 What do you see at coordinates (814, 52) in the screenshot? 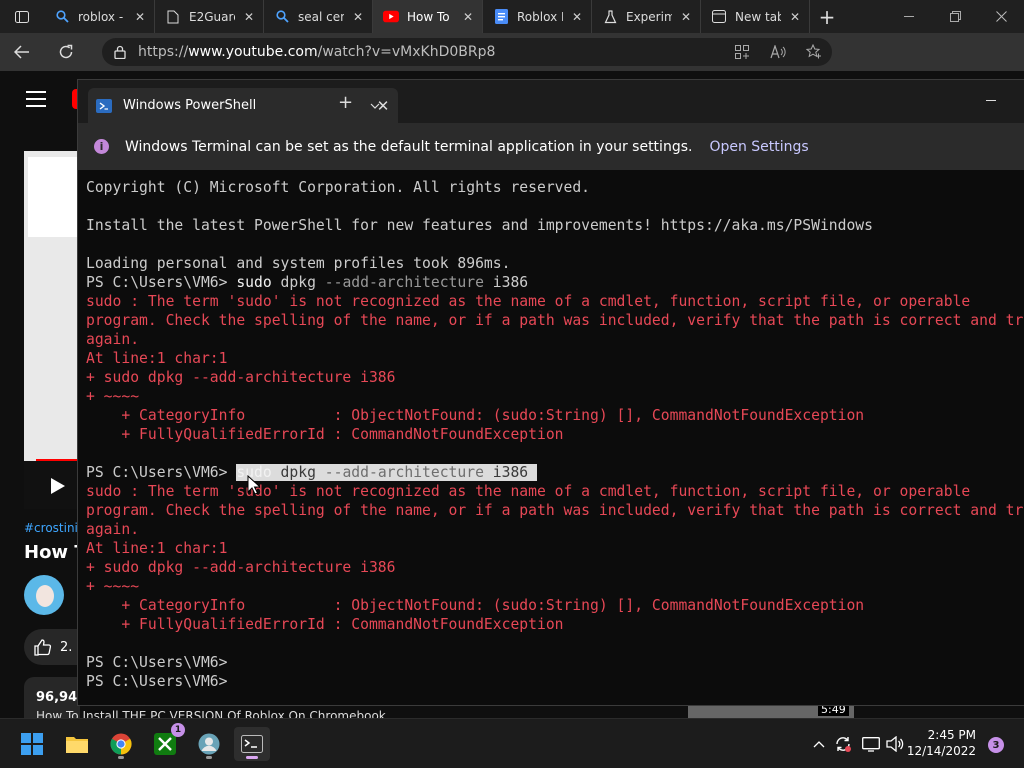
I see `add-favorite-icon` at bounding box center [814, 52].